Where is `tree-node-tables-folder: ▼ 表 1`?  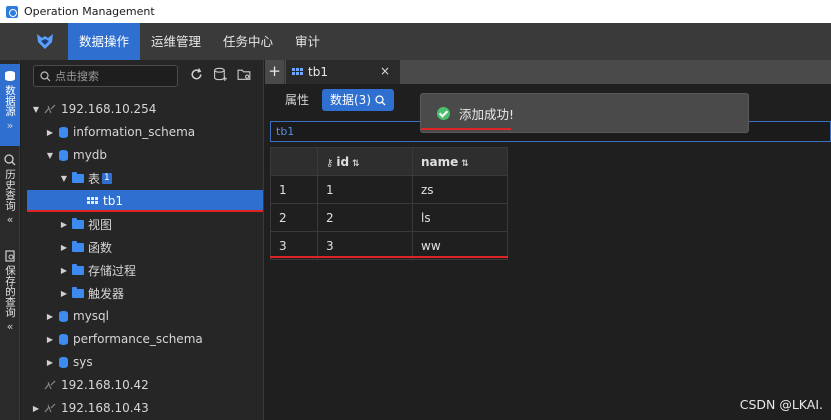 tree-node-tables-folder: ▼ 表 1 is located at coordinates (142, 178).